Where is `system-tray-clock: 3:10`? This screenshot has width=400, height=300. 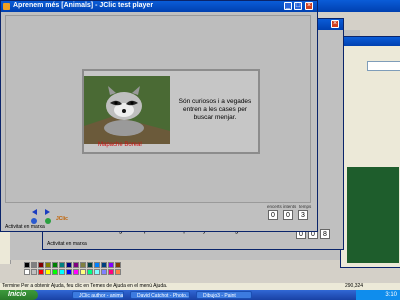 system-tray-clock: 3:10 is located at coordinates (378, 295).